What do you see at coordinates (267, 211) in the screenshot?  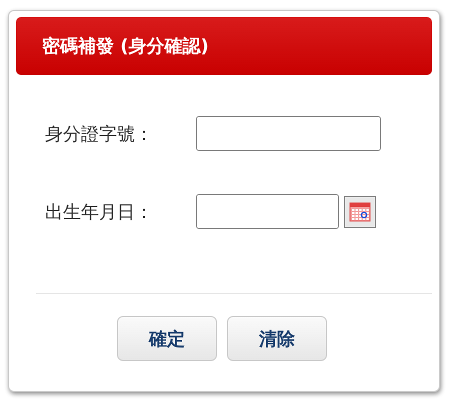 I see `date-field` at bounding box center [267, 211].